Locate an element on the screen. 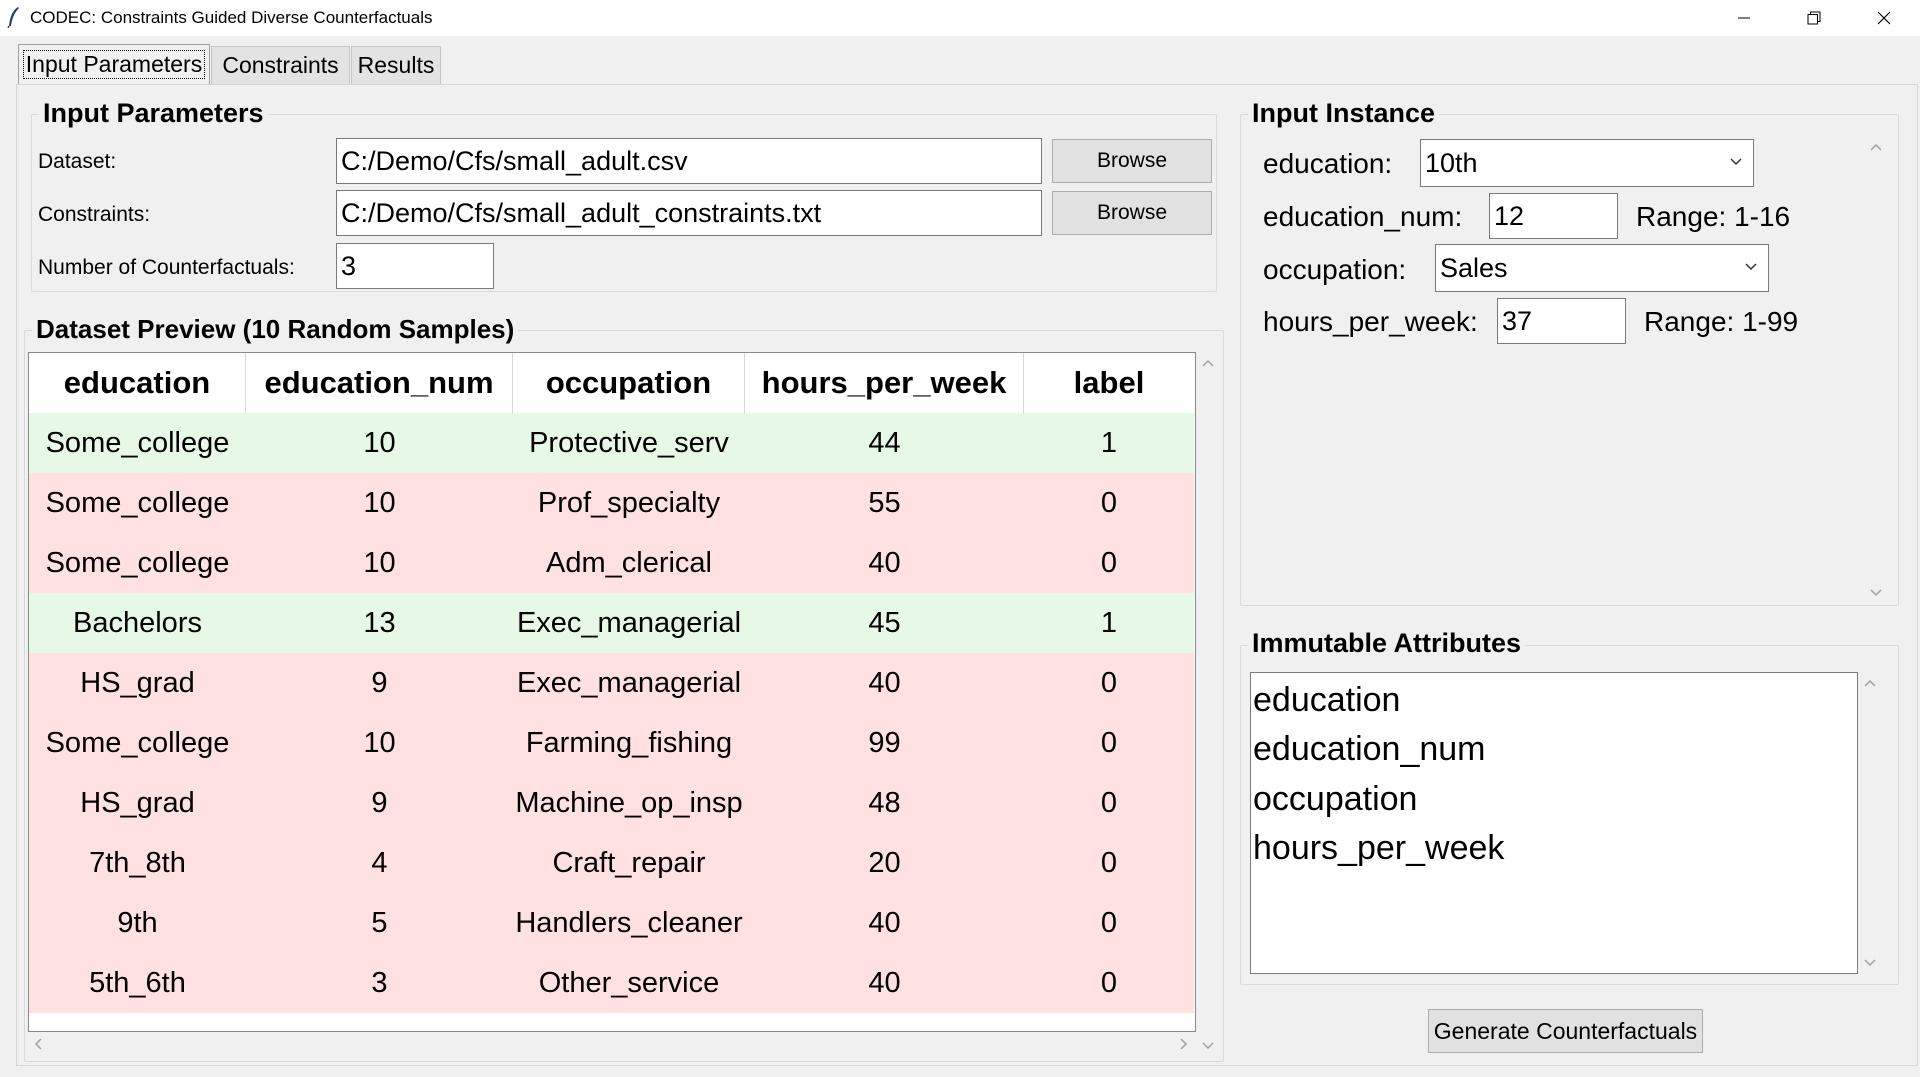  table-cell: 3 is located at coordinates (379, 982).